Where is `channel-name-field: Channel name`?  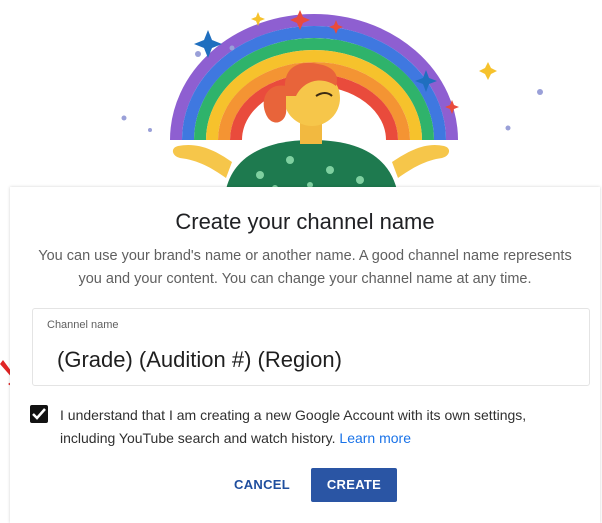
channel-name-field: Channel name is located at coordinates (311, 347).